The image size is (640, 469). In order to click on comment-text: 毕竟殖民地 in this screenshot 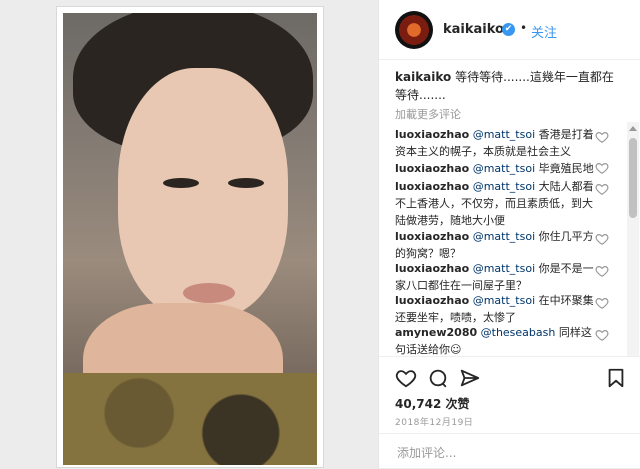, I will do `click(566, 168)`.